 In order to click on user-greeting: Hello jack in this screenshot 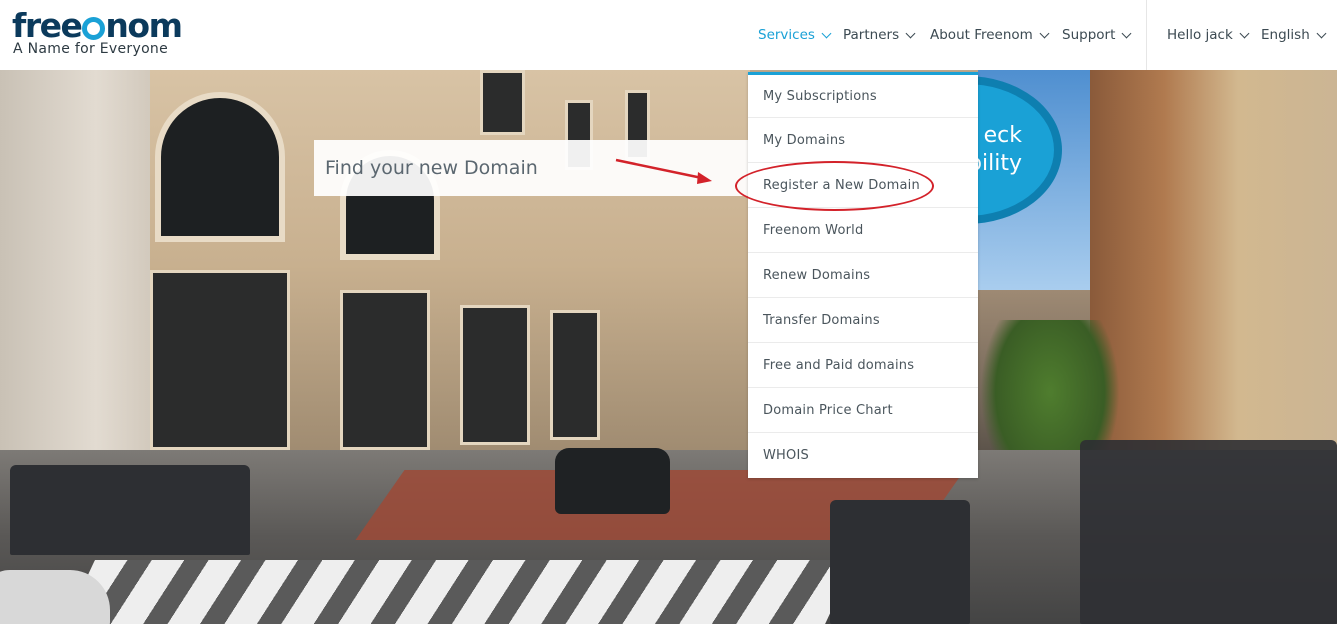, I will do `click(1200, 35)`.